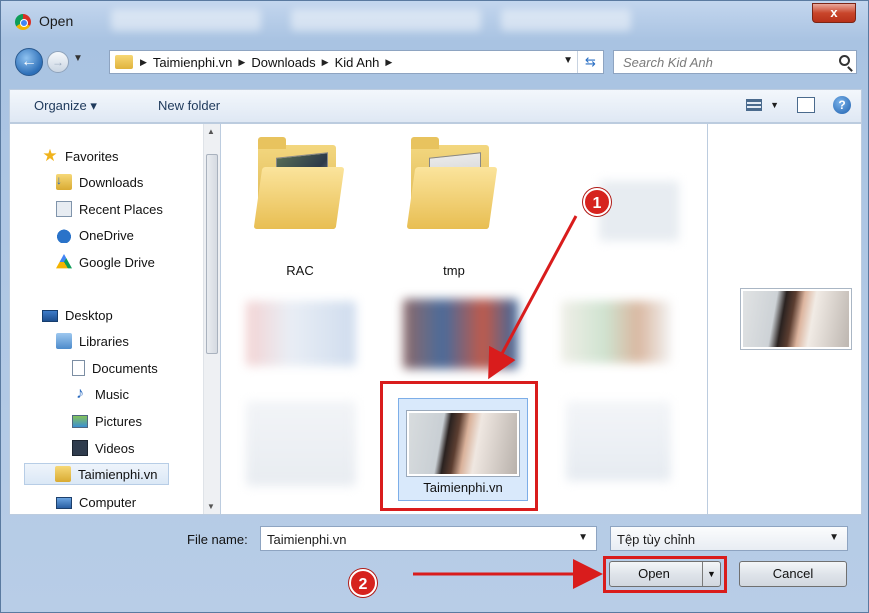 This screenshot has height=613, width=869. Describe the element at coordinates (533, 297) in the screenshot. I see `arrow-to-file` at that location.